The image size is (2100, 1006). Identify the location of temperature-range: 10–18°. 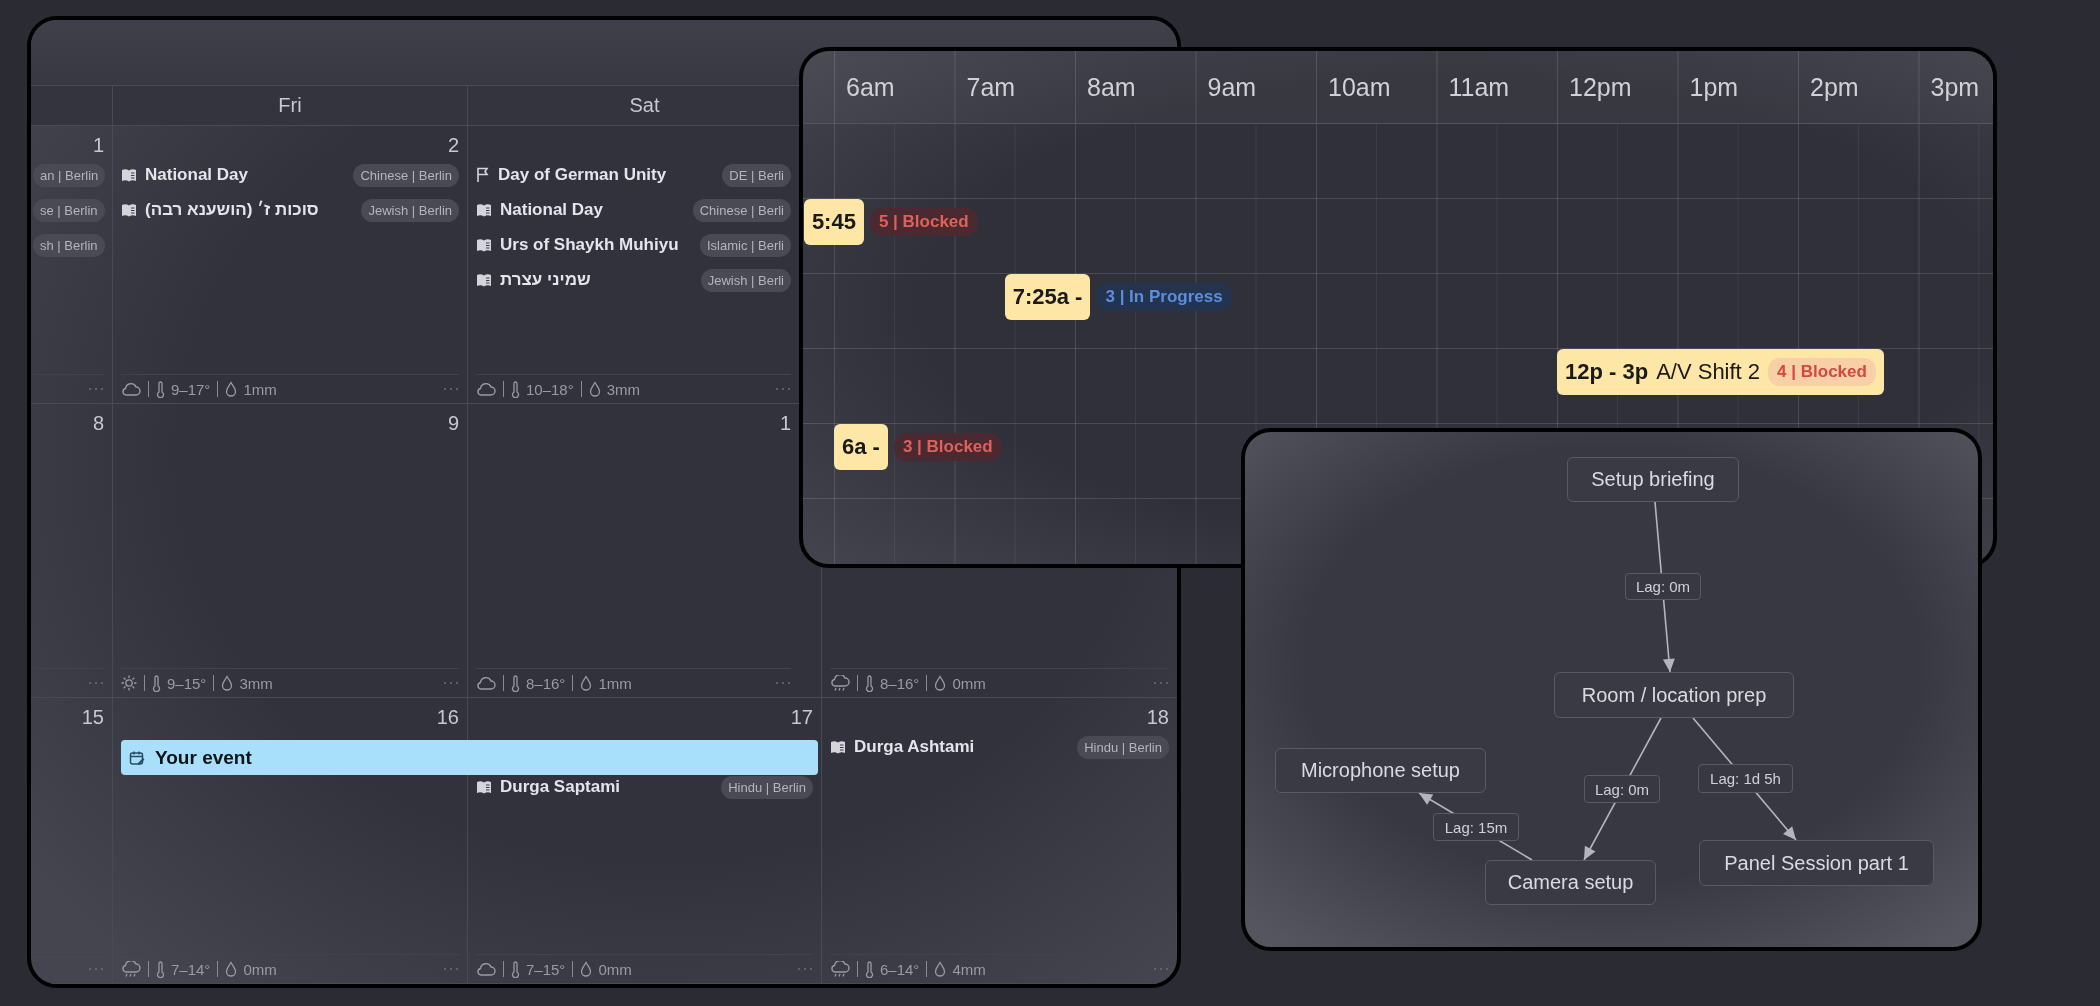
(550, 389).